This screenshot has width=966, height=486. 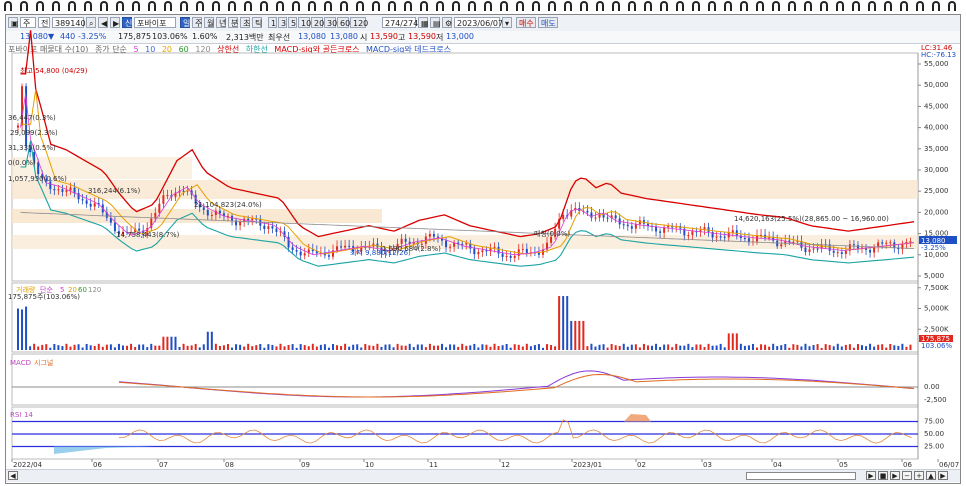 I want to click on scroll-right-icon: ▶, so click(x=943, y=475).